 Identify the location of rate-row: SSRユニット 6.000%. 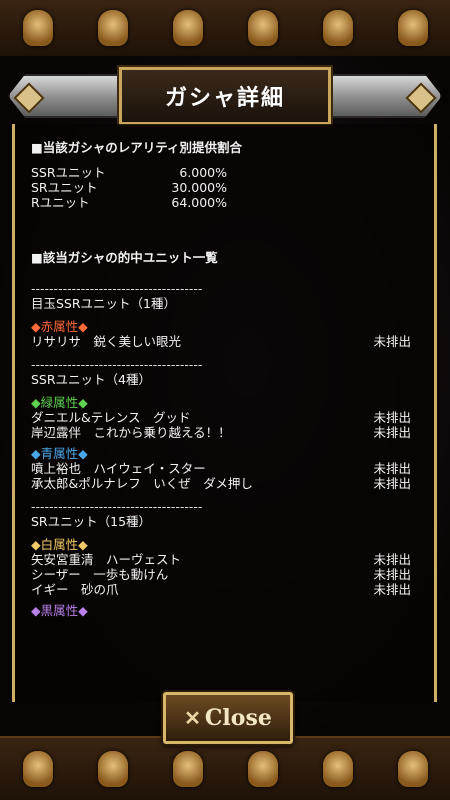
(226, 172).